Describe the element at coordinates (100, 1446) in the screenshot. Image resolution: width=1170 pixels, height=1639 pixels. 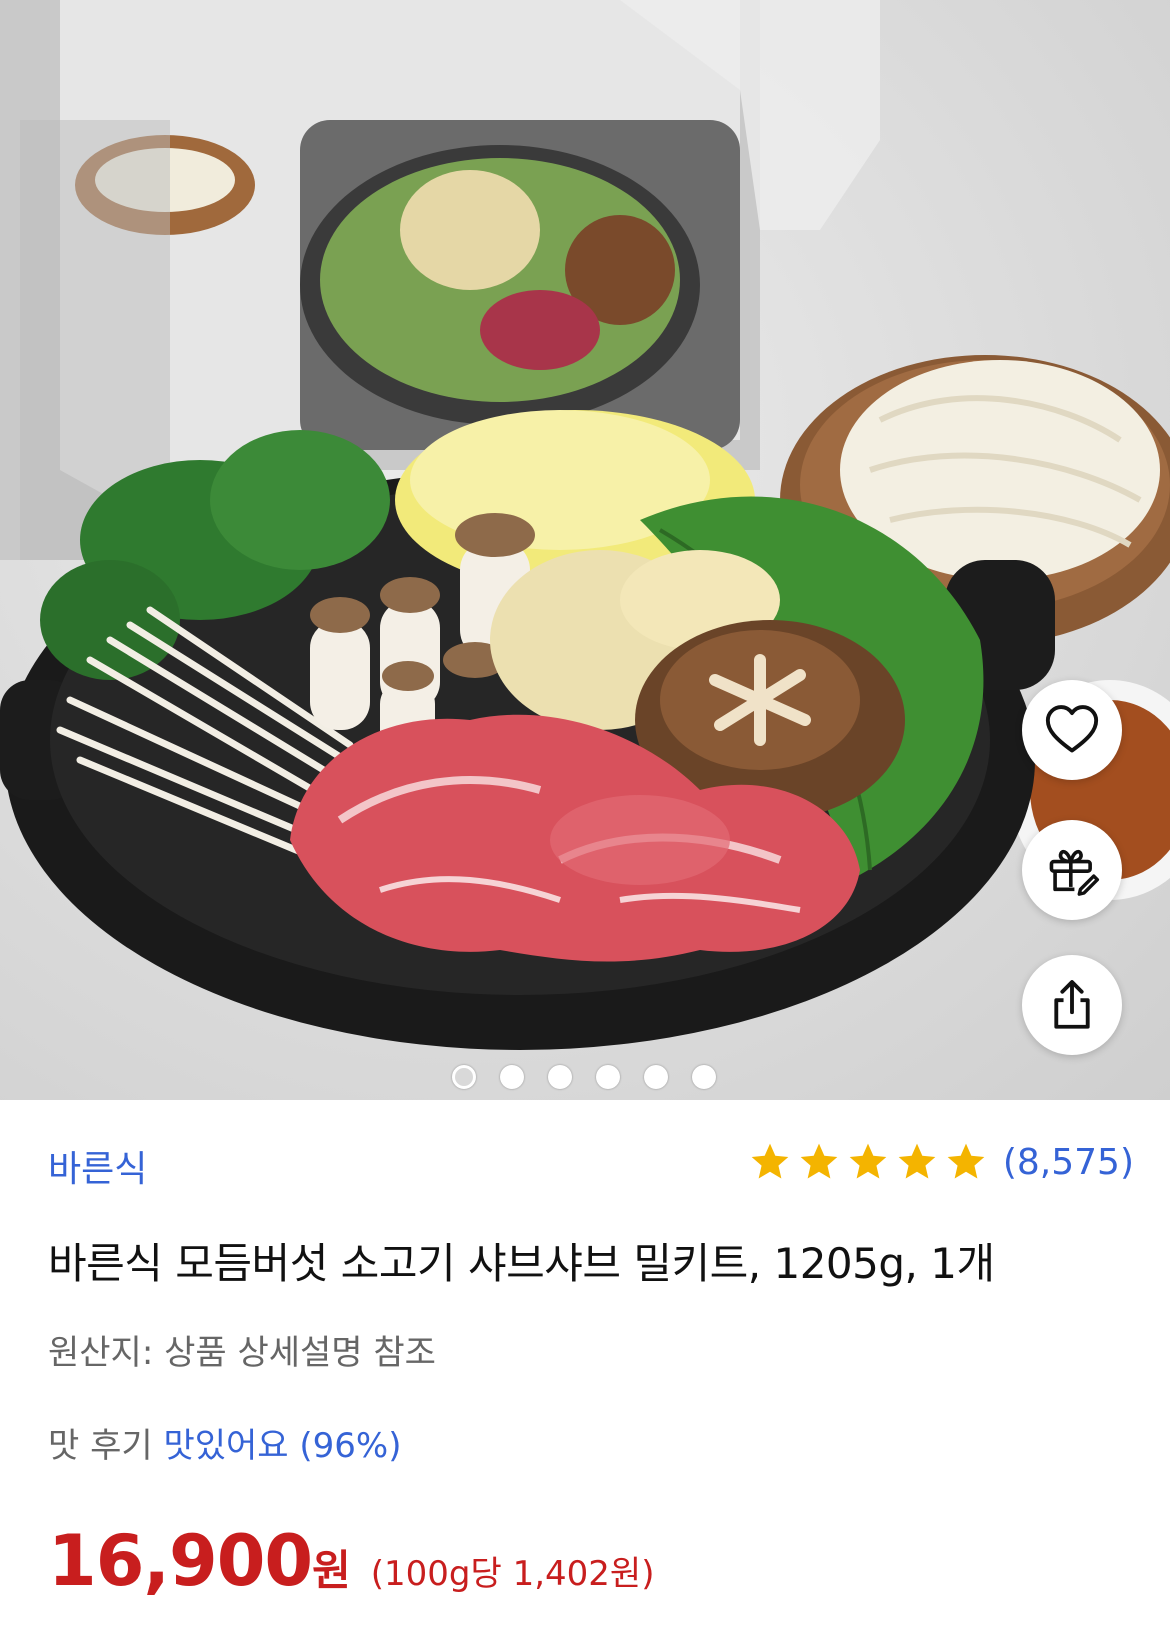
I see `taste-review-label: 맛 후기` at that location.